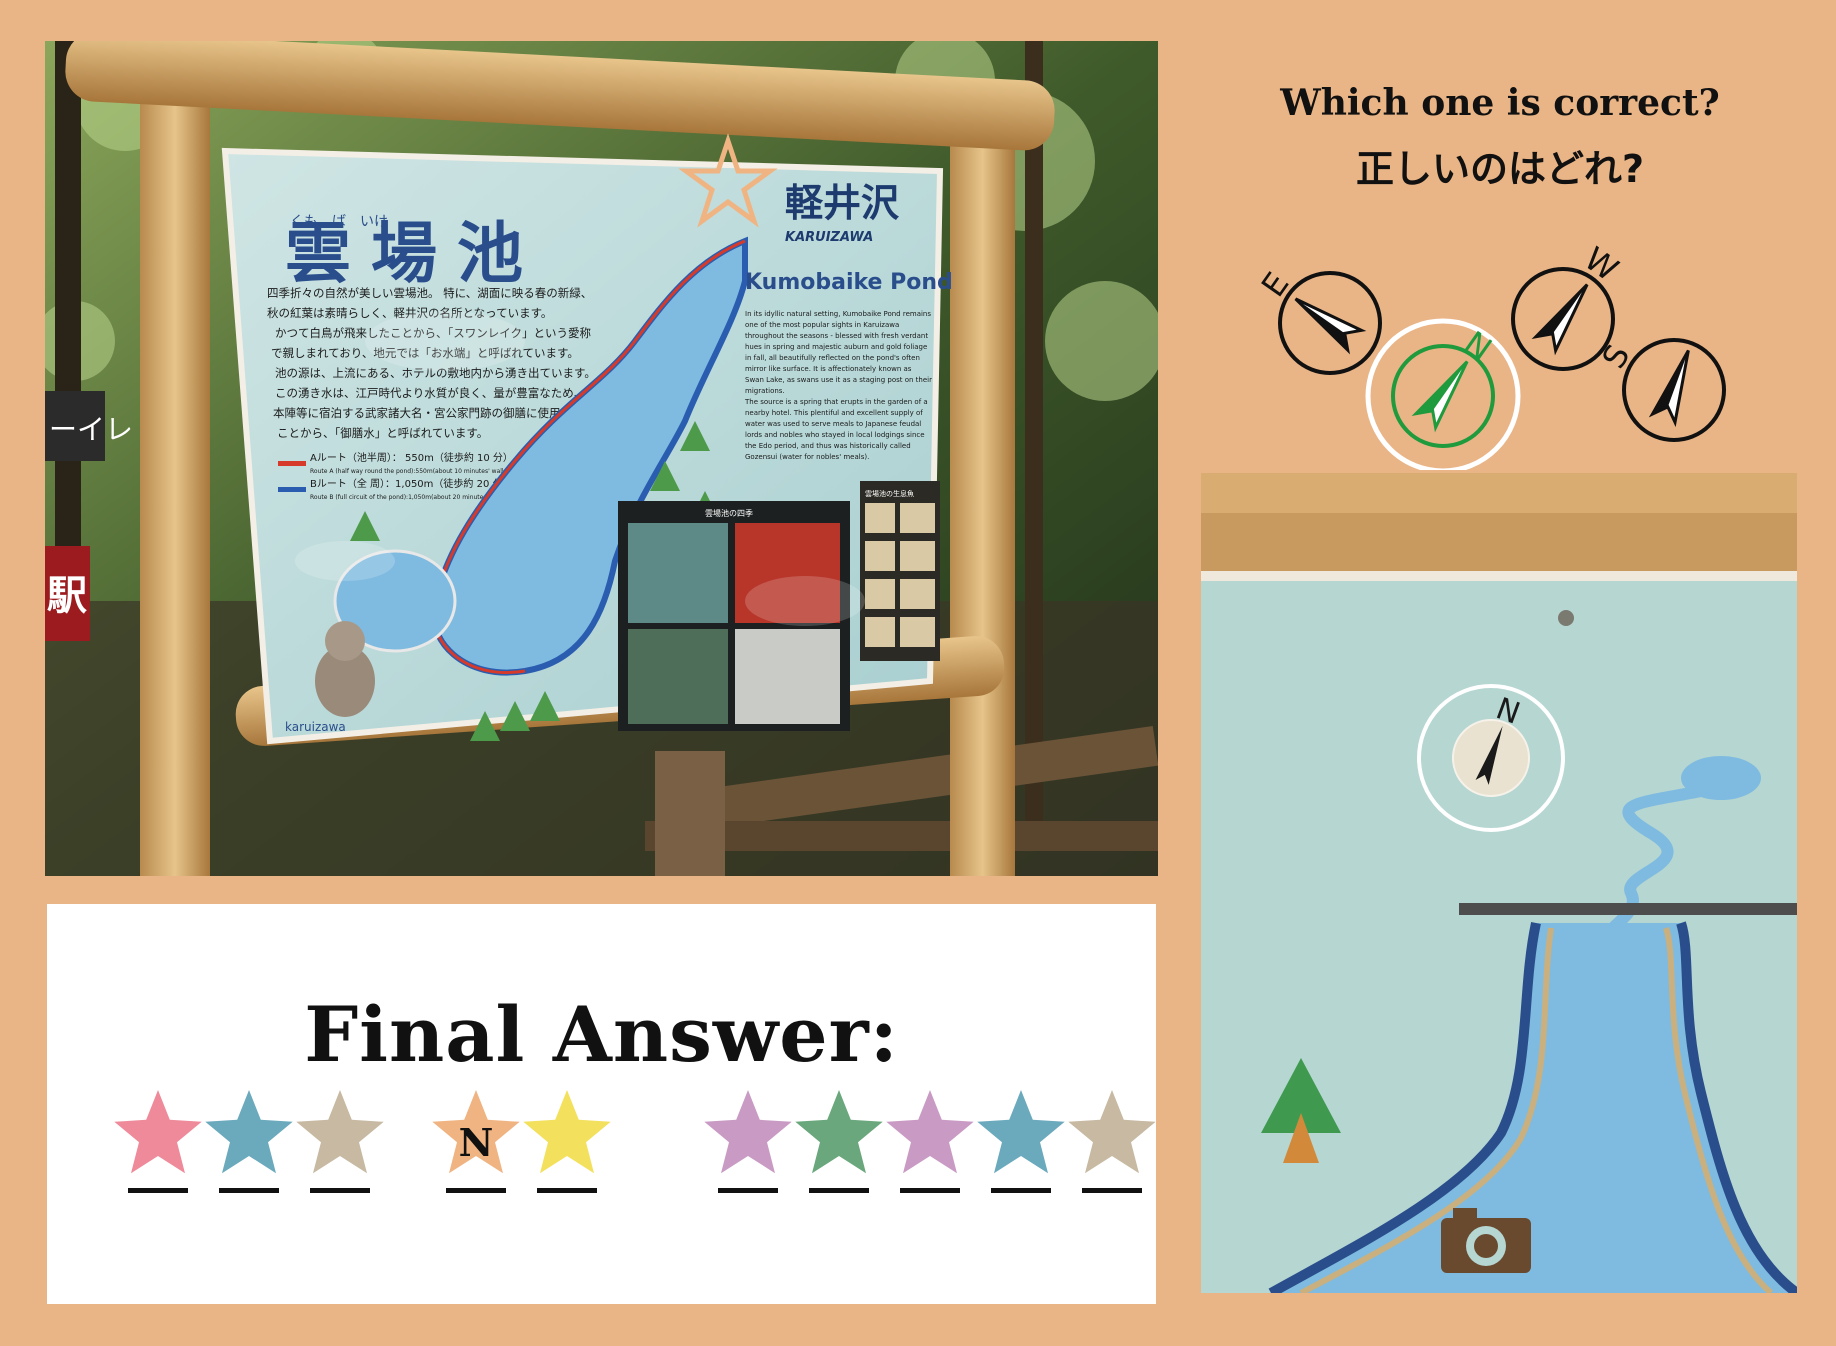 The height and width of the screenshot is (1346, 1836). What do you see at coordinates (1615, 356) in the screenshot?
I see `compass-s-letter: S` at bounding box center [1615, 356].